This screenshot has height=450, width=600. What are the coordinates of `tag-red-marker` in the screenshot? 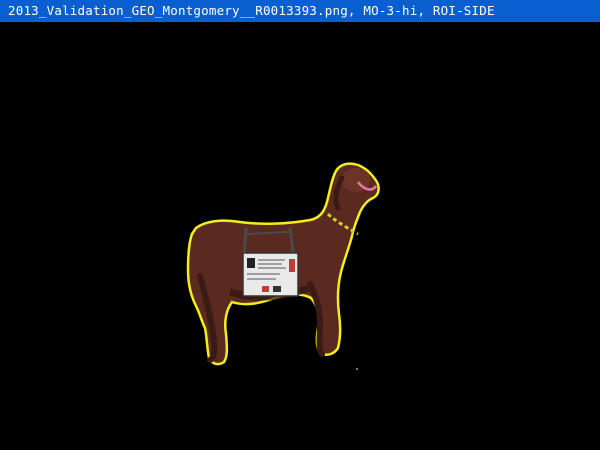 It's located at (292, 265).